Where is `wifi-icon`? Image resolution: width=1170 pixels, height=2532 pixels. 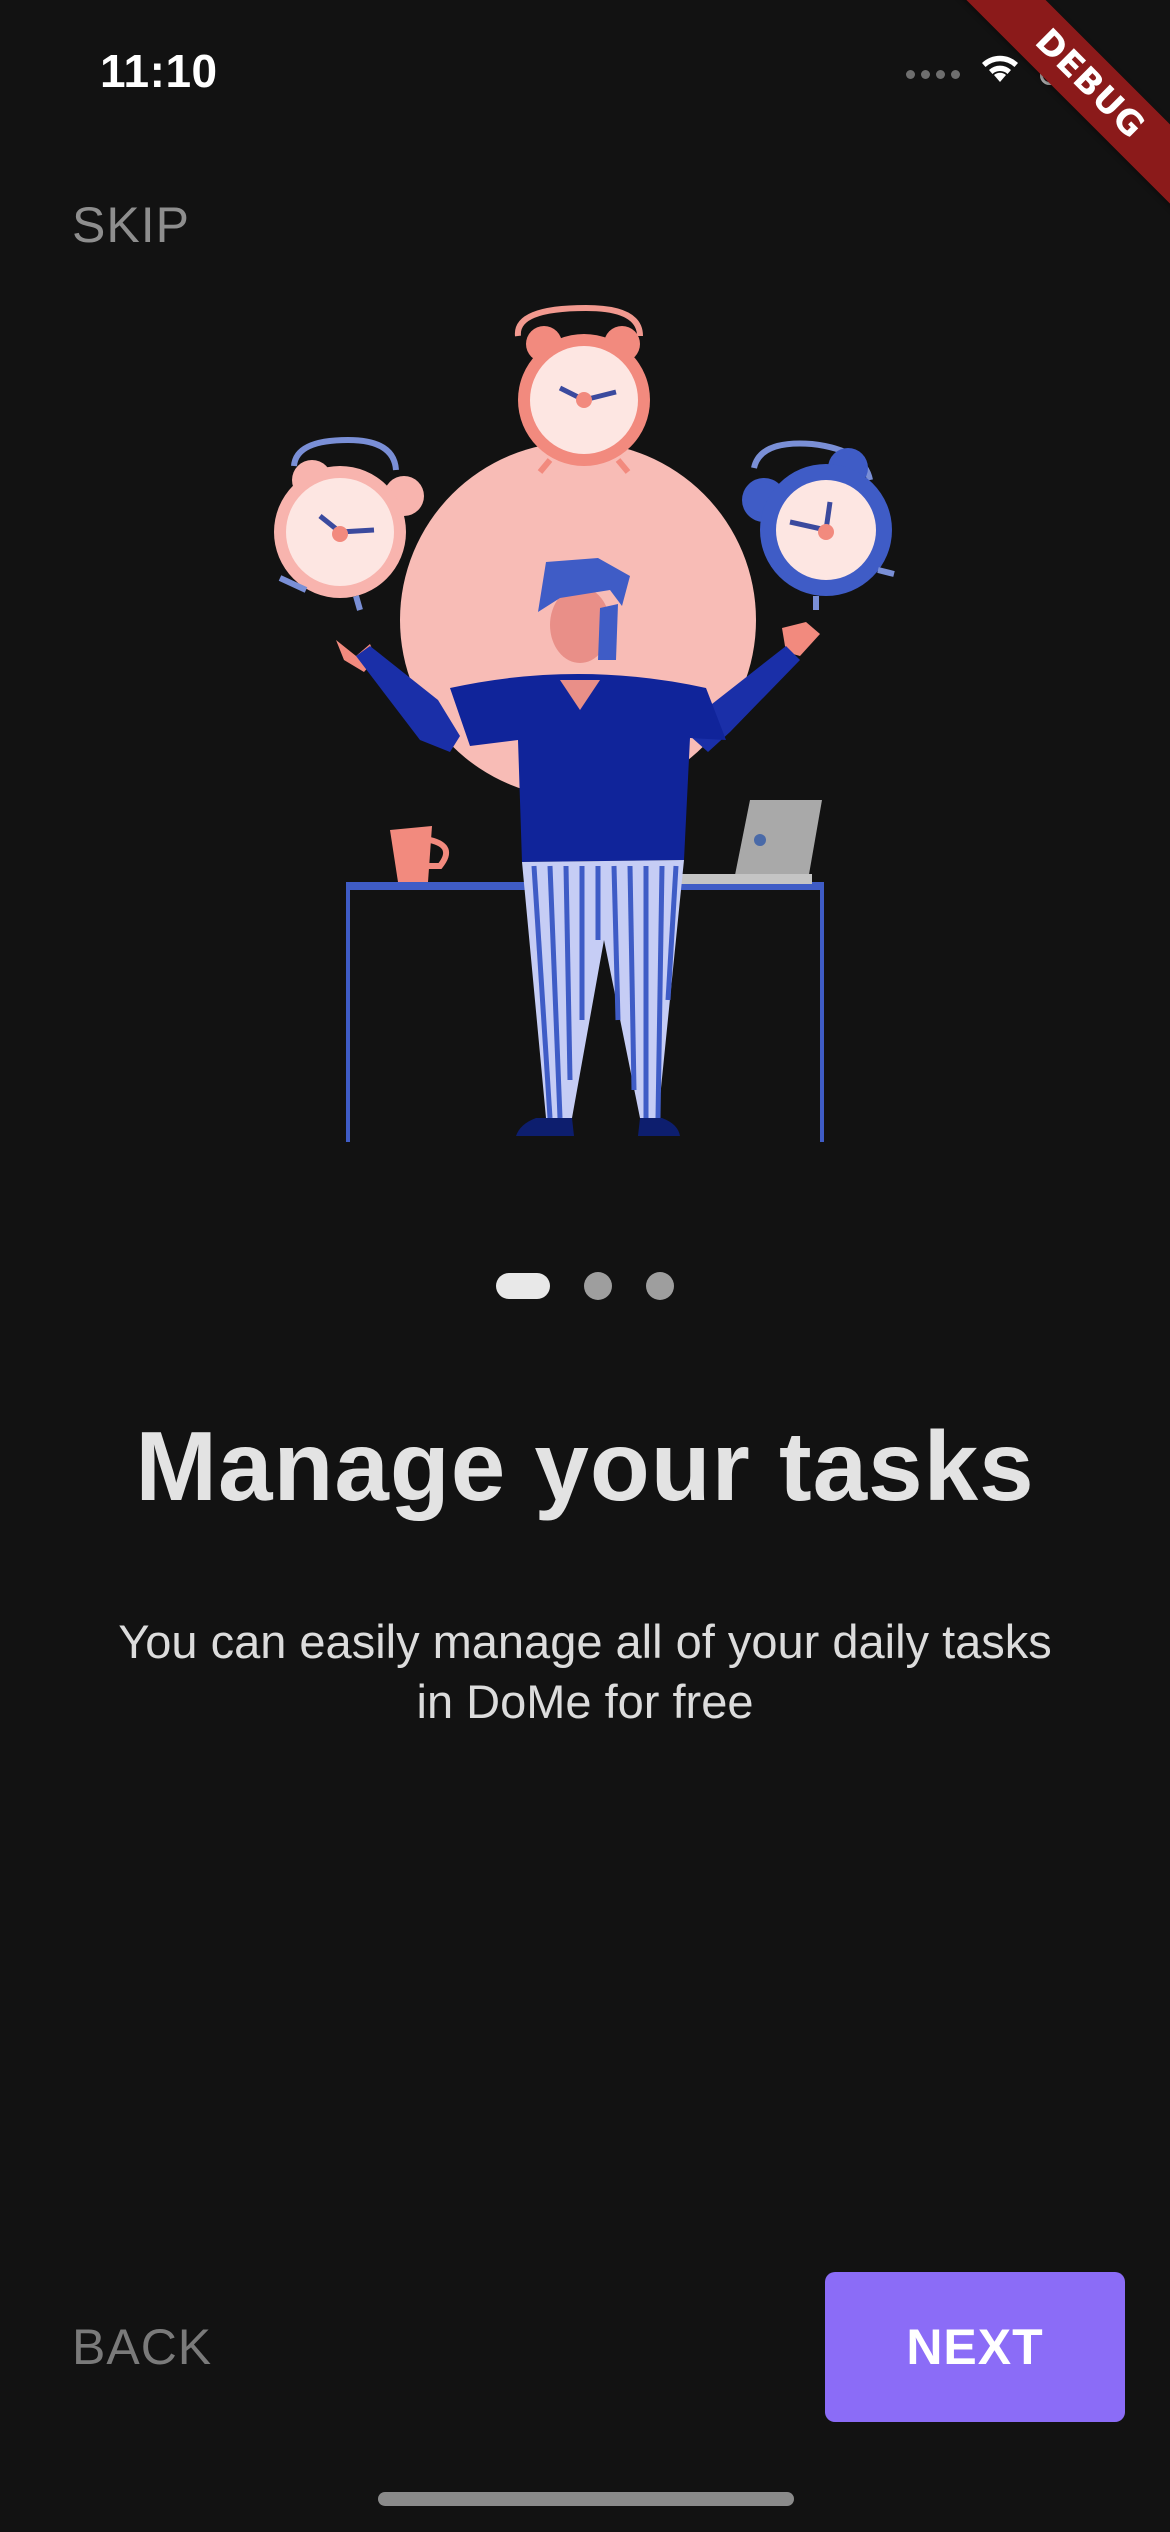 wifi-icon is located at coordinates (1000, 69).